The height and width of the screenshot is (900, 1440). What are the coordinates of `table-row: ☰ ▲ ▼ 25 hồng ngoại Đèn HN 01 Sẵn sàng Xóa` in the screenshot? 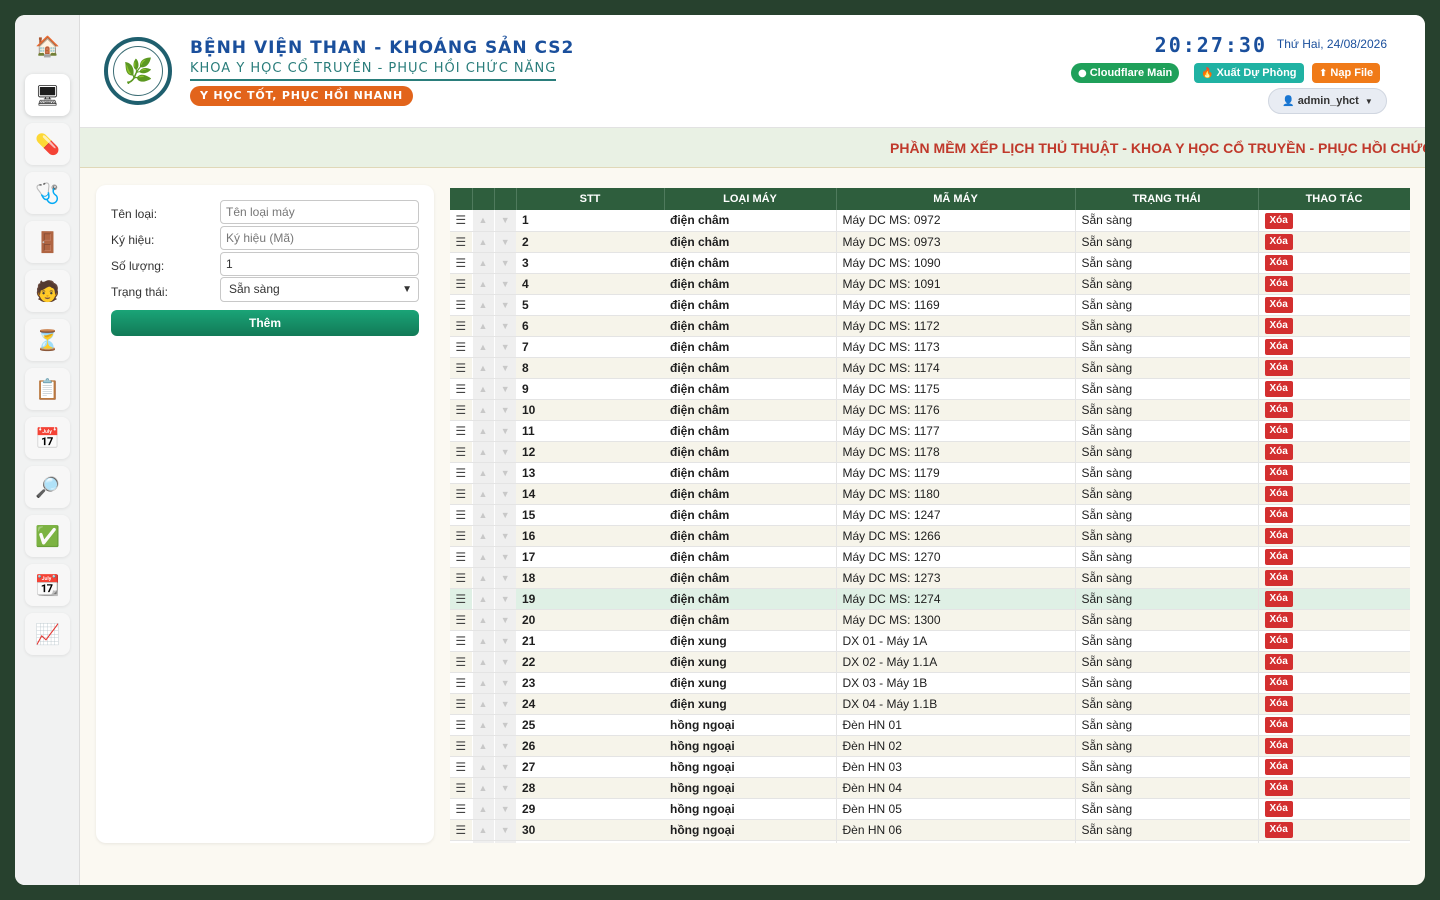 It's located at (930, 725).